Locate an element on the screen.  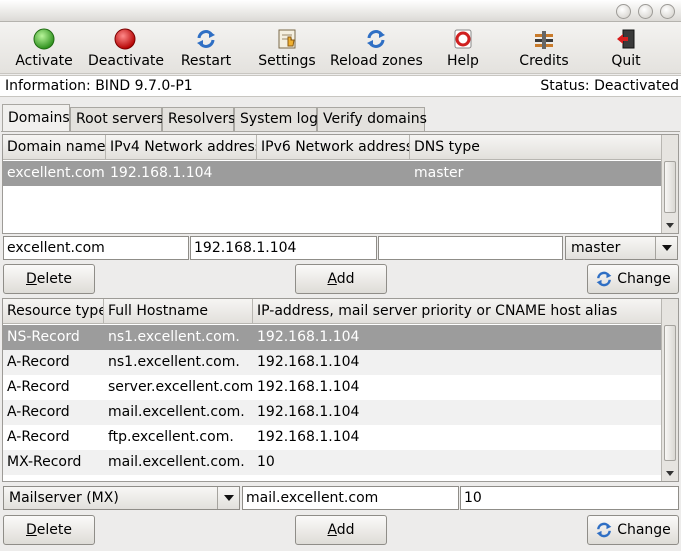
deactivate-label: Deactivate is located at coordinates (126, 61).